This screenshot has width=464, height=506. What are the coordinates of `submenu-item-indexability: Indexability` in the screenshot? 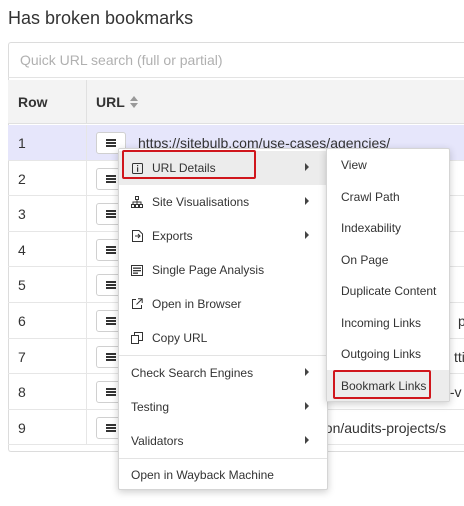 It's located at (388, 227).